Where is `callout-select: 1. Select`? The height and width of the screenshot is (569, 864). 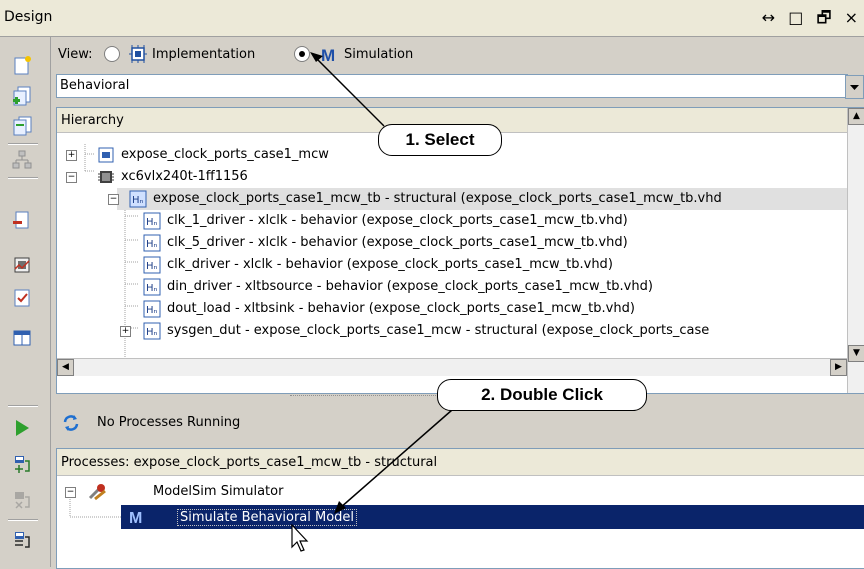
callout-select: 1. Select is located at coordinates (440, 140).